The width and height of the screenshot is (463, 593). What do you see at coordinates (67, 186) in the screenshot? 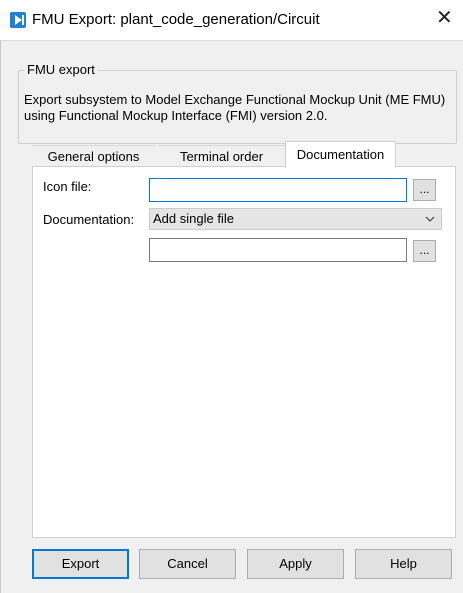
I see `icon-file-label: Icon file:` at bounding box center [67, 186].